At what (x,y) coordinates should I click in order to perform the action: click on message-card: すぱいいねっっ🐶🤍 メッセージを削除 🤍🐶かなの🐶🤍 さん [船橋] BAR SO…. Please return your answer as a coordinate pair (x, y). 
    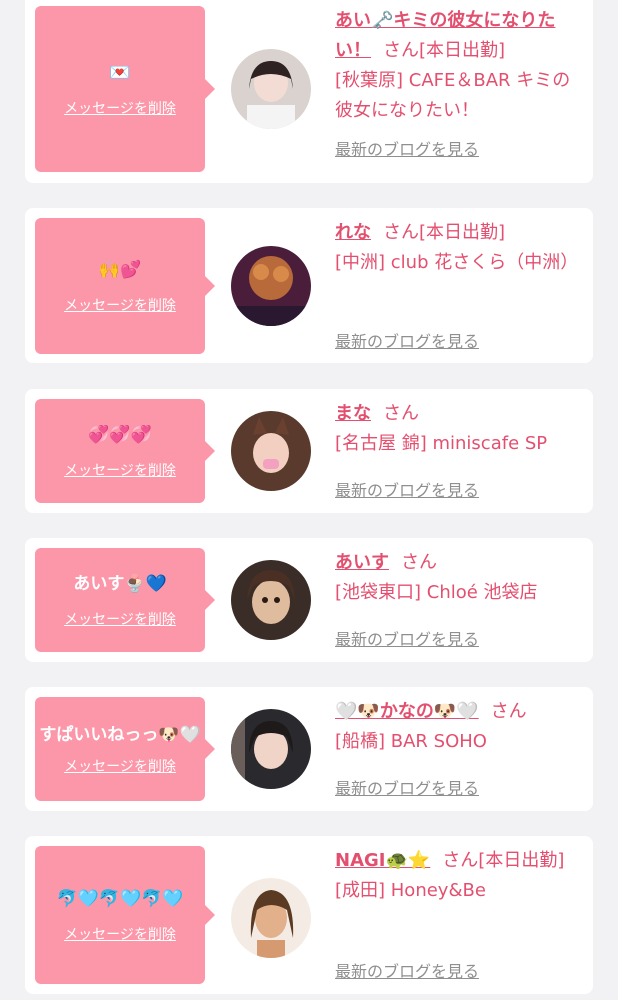
    Looking at the image, I should click on (309, 749).